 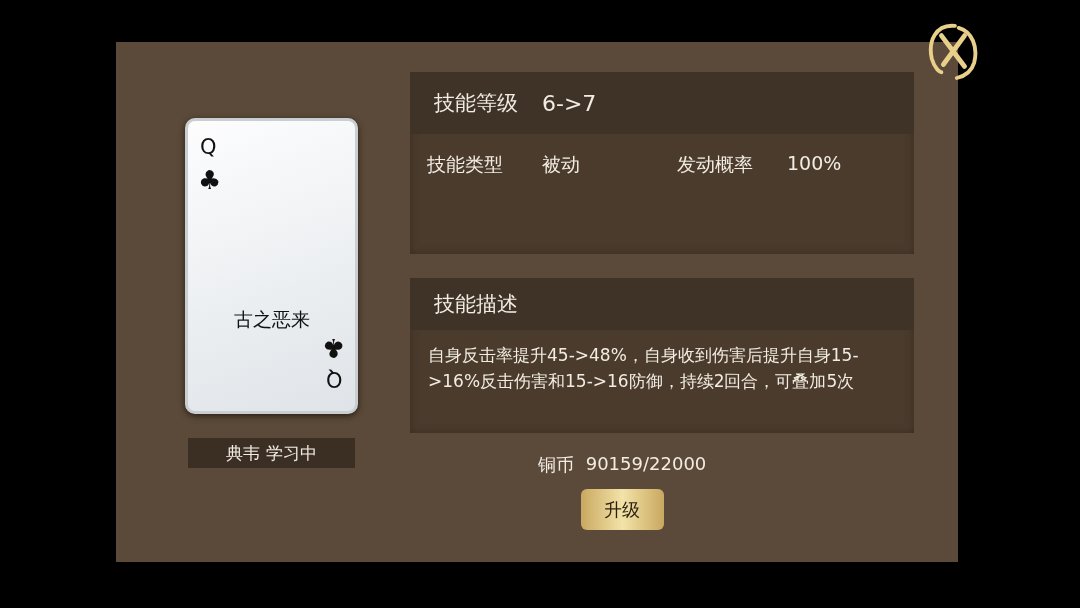 What do you see at coordinates (715, 164) in the screenshot?
I see `chance-label: 发动概率` at bounding box center [715, 164].